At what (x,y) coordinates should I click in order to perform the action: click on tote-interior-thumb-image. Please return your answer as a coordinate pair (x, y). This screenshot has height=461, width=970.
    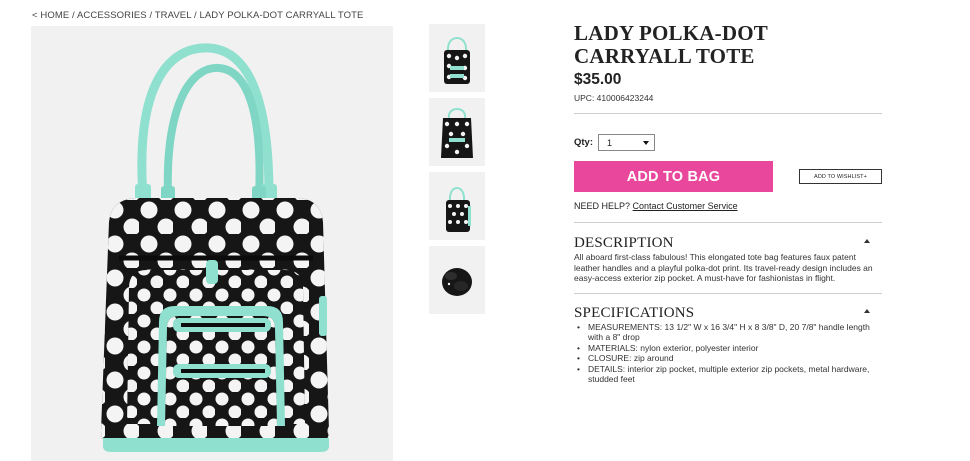
    Looking at the image, I should click on (457, 282).